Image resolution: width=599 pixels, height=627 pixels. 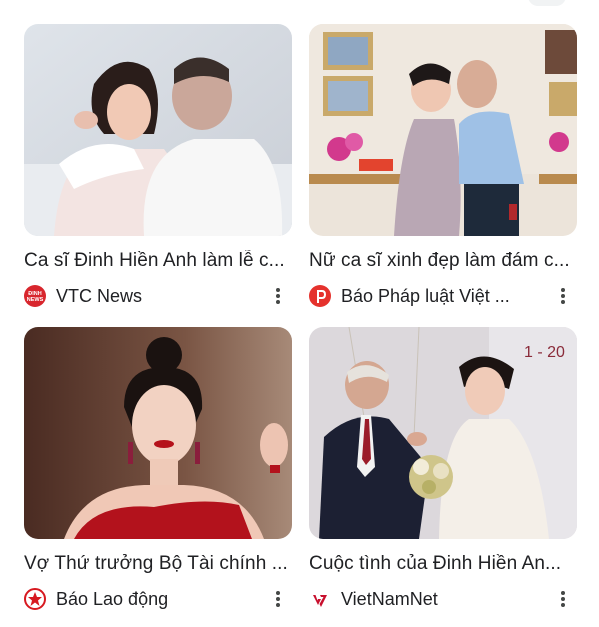 I want to click on top-chip, so click(x=547, y=3).